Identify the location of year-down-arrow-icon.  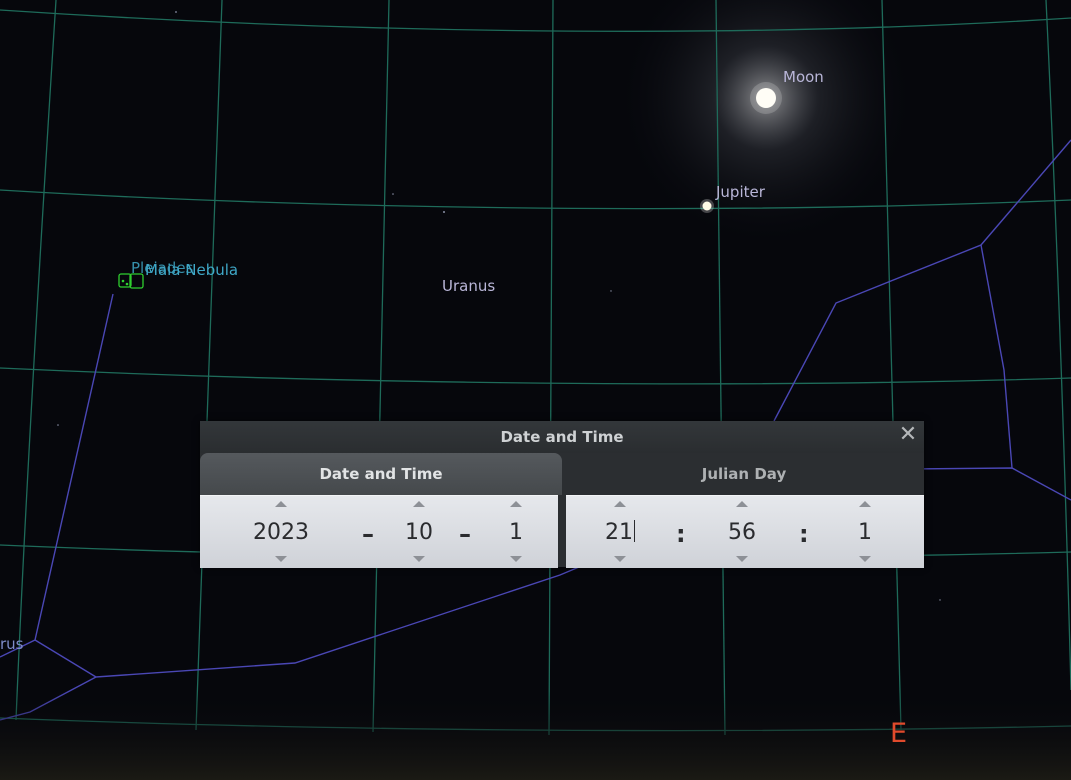
(281, 559).